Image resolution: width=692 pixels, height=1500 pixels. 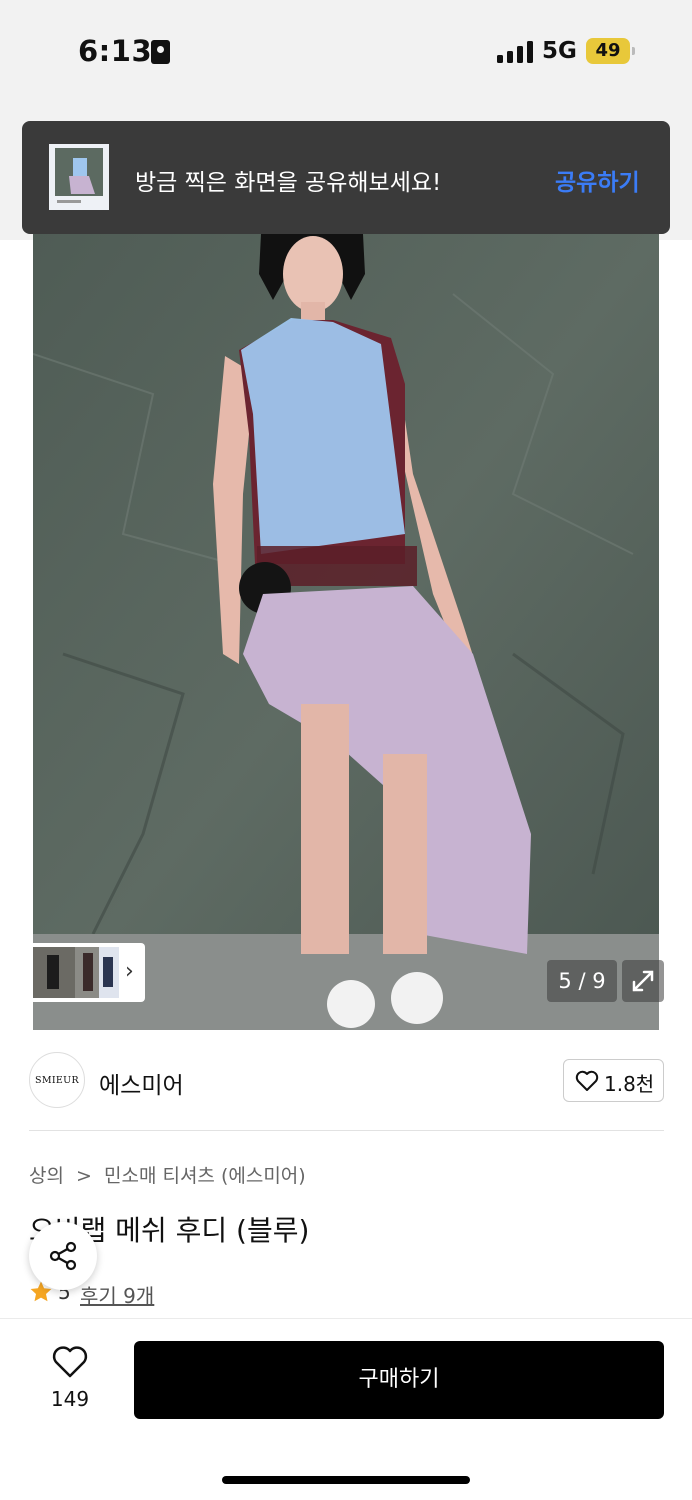 I want to click on wishlist-button, so click(x=70, y=1362).